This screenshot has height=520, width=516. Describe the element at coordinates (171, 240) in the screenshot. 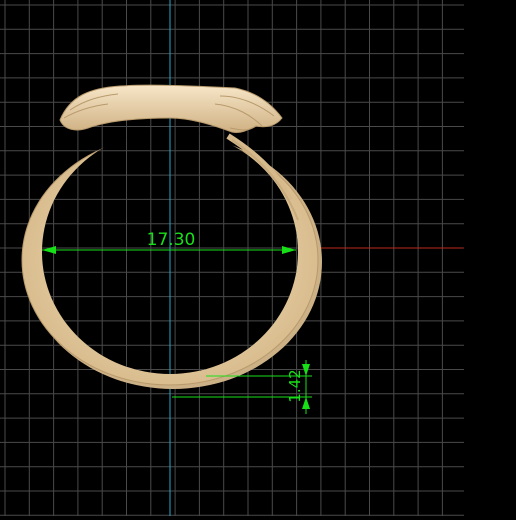

I see `diameter-value-label: 17.30` at that location.